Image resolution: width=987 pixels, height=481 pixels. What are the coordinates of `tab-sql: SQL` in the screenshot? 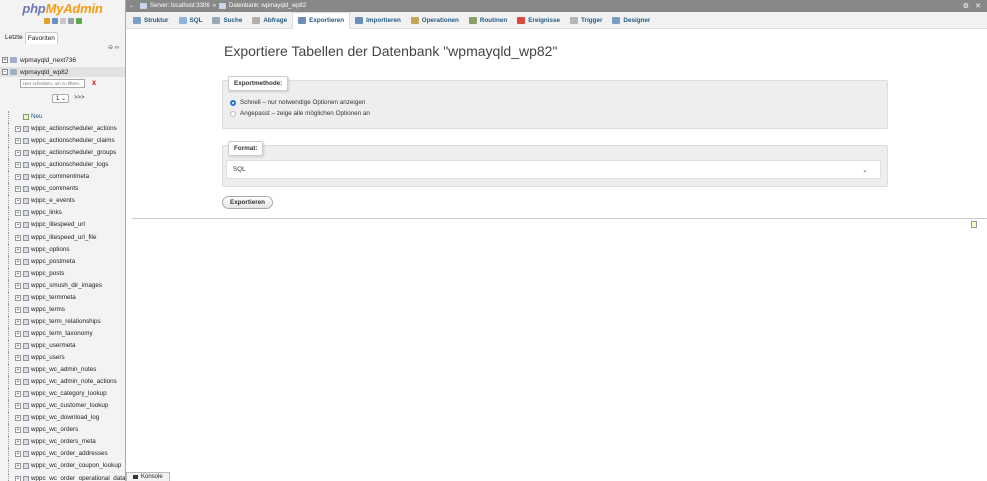 It's located at (191, 20).